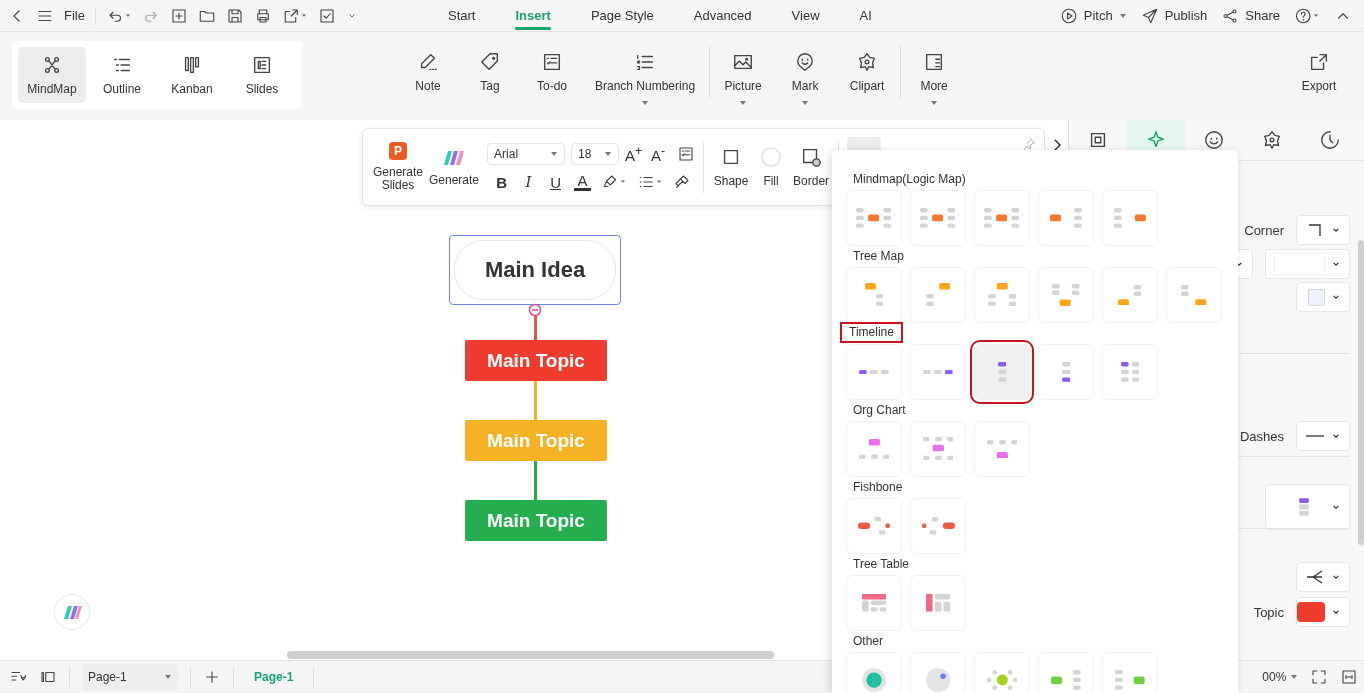 The width and height of the screenshot is (1364, 693). Describe the element at coordinates (454, 167) in the screenshot. I see `generate-button: Generate` at that location.